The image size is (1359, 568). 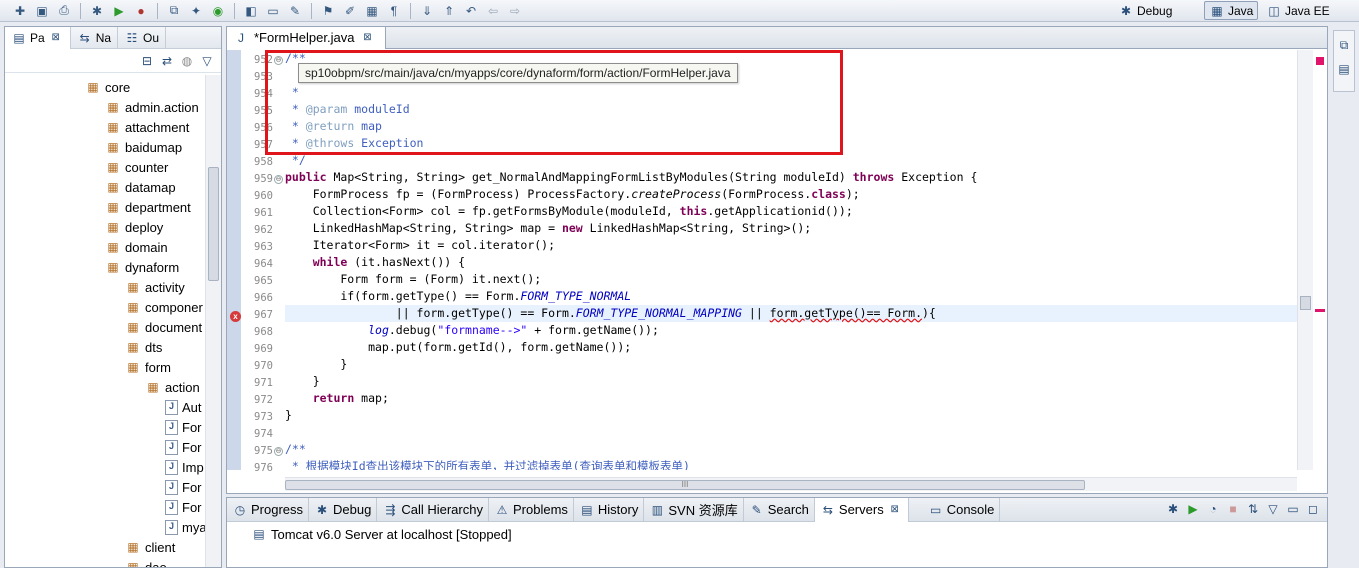 I want to click on tree-item: J Aut, so click(x=183, y=407).